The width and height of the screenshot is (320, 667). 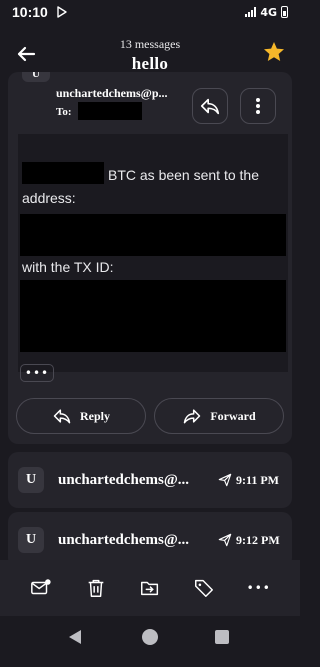 I want to click on mark-unread-button, so click(x=41, y=588).